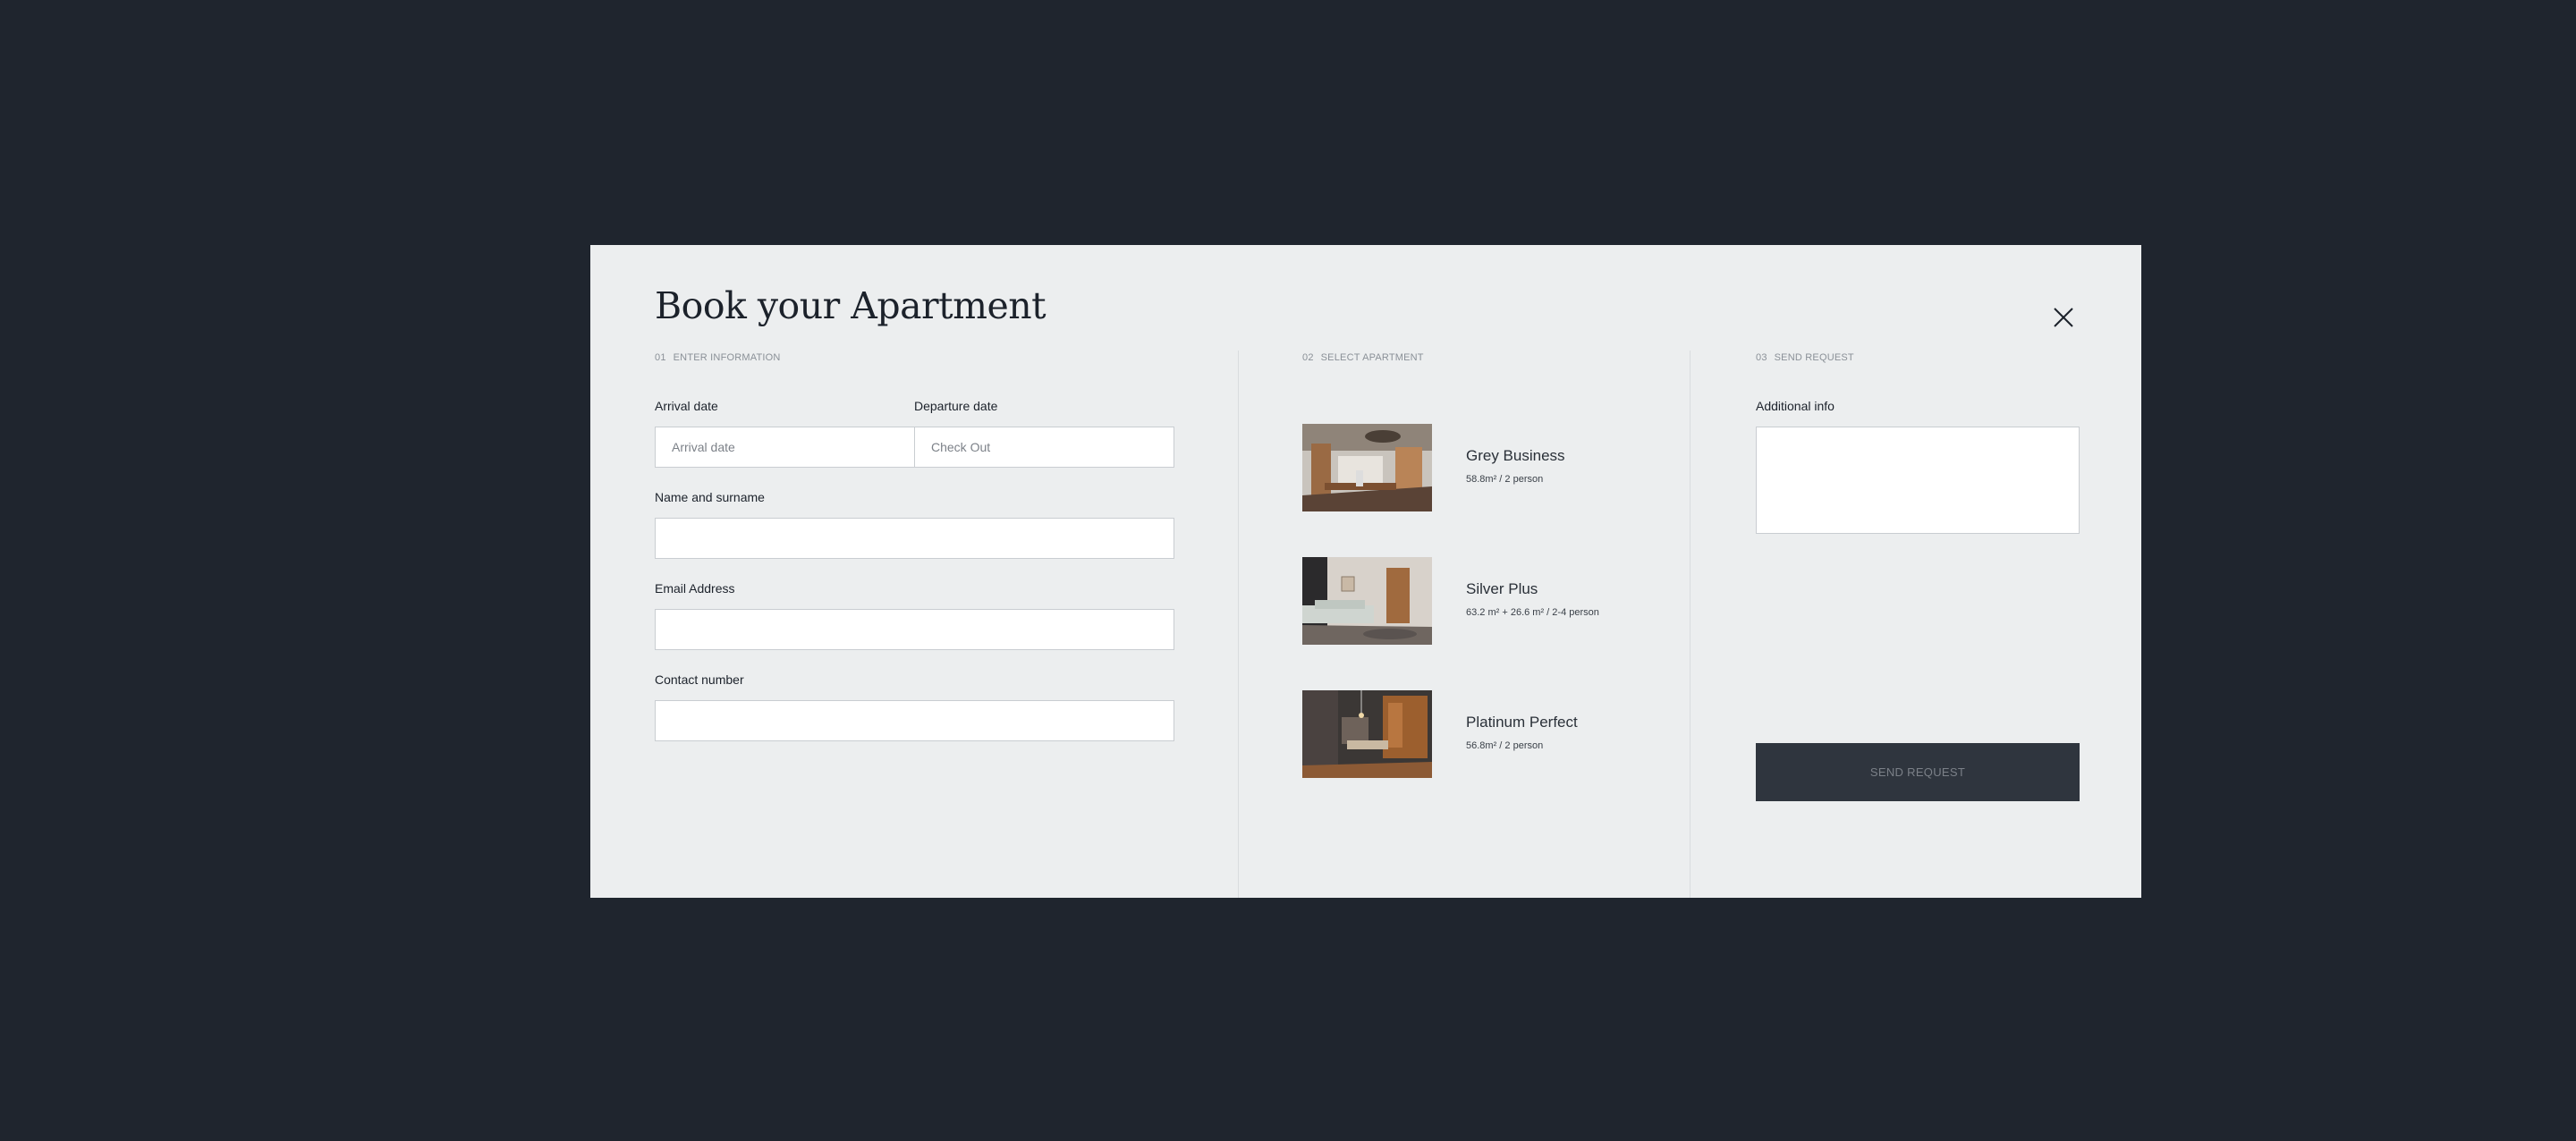 Image resolution: width=2576 pixels, height=1141 pixels. Describe the element at coordinates (850, 305) in the screenshot. I see `modal-title: Book your Apartment` at that location.